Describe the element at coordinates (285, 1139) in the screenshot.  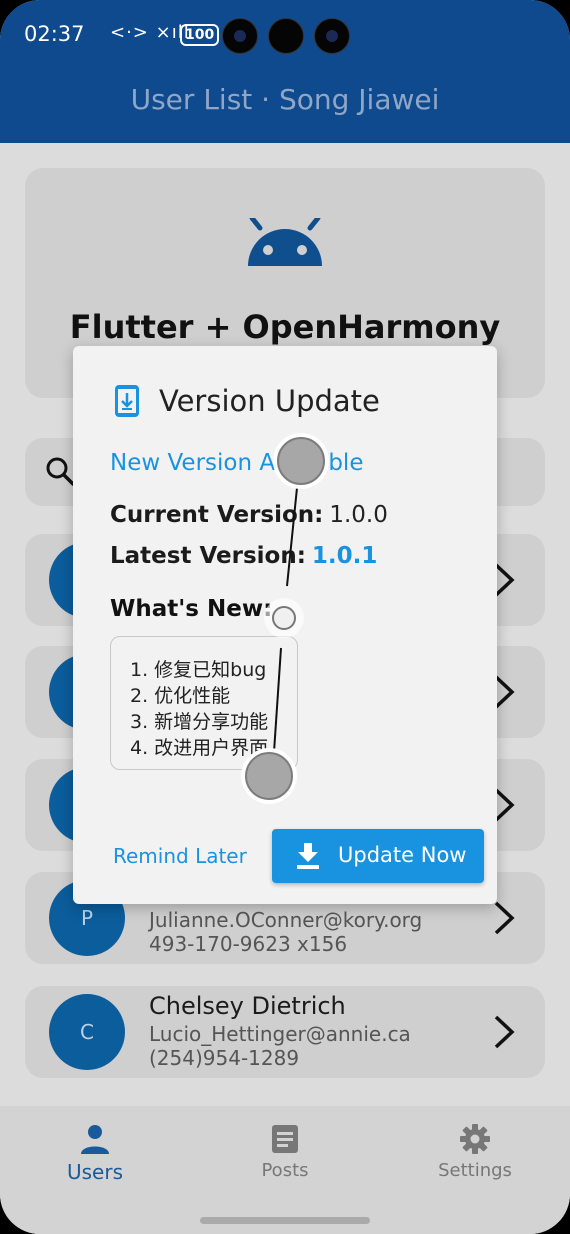
I see `article-icon` at that location.